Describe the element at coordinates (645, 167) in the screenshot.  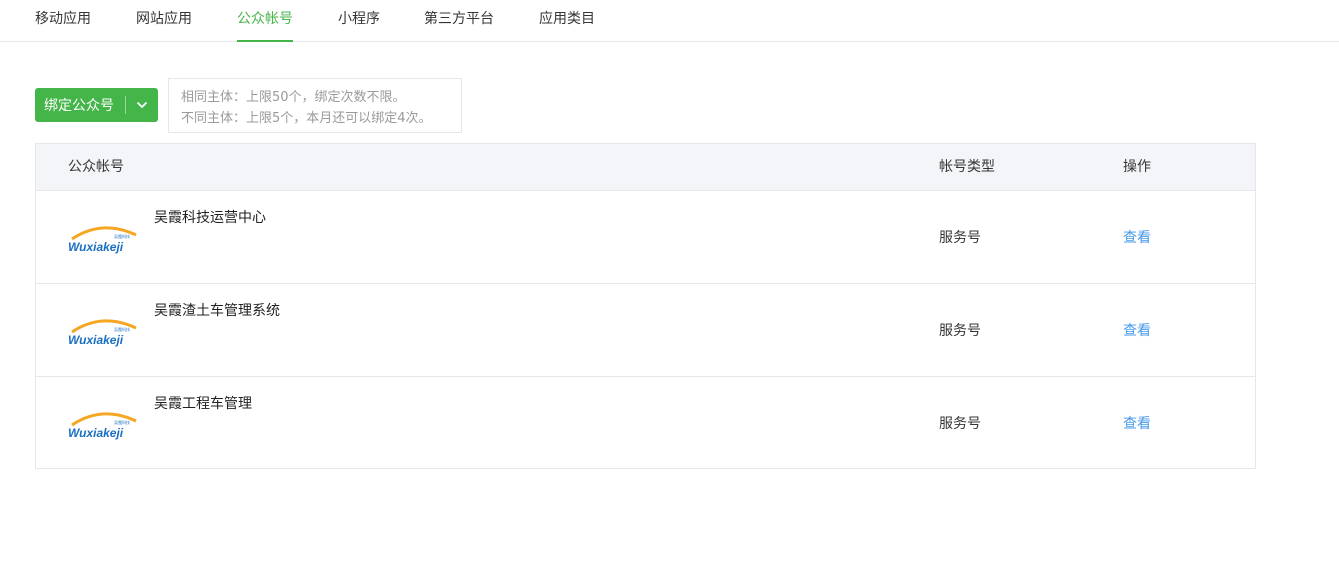
I see `table-header: 公众帐号 帐号类型 操作` at that location.